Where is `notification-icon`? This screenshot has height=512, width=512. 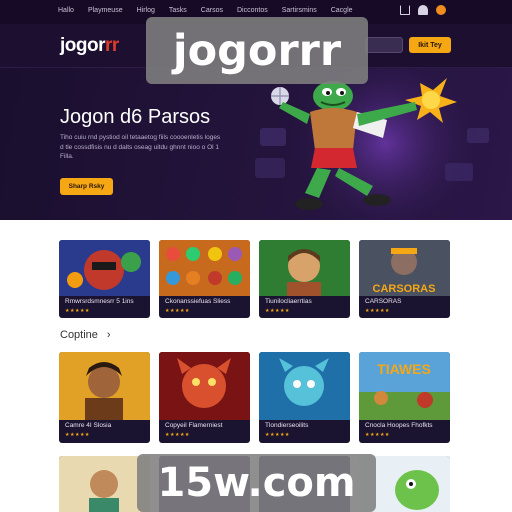
notification-icon is located at coordinates (423, 10).